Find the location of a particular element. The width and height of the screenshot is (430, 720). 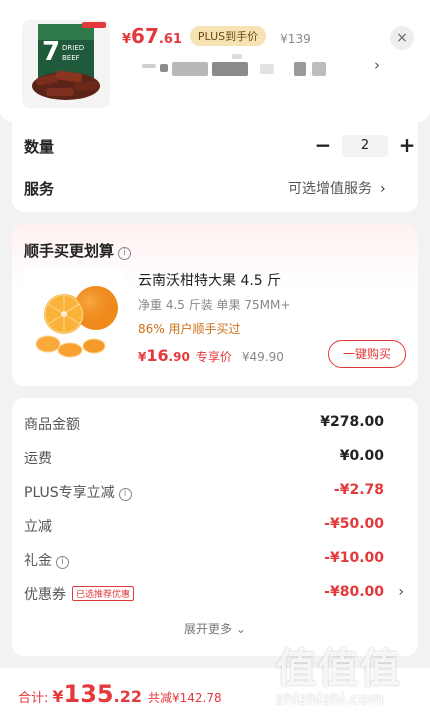

site-watermark: 值值值 zhizhizhi.com is located at coordinates (351, 678).